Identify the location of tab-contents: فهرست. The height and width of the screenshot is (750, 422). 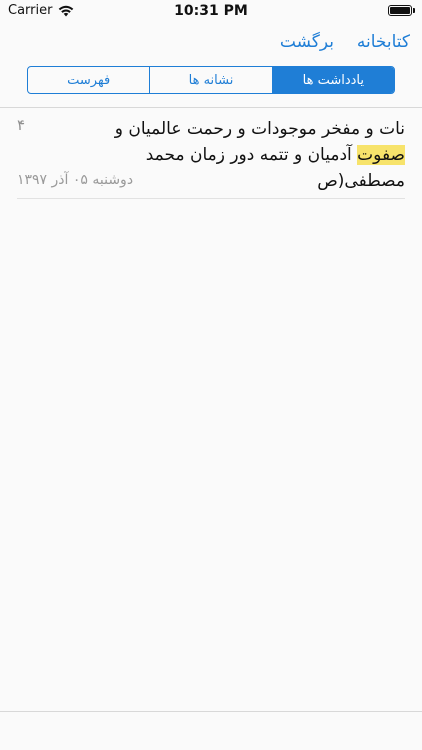
(88, 80).